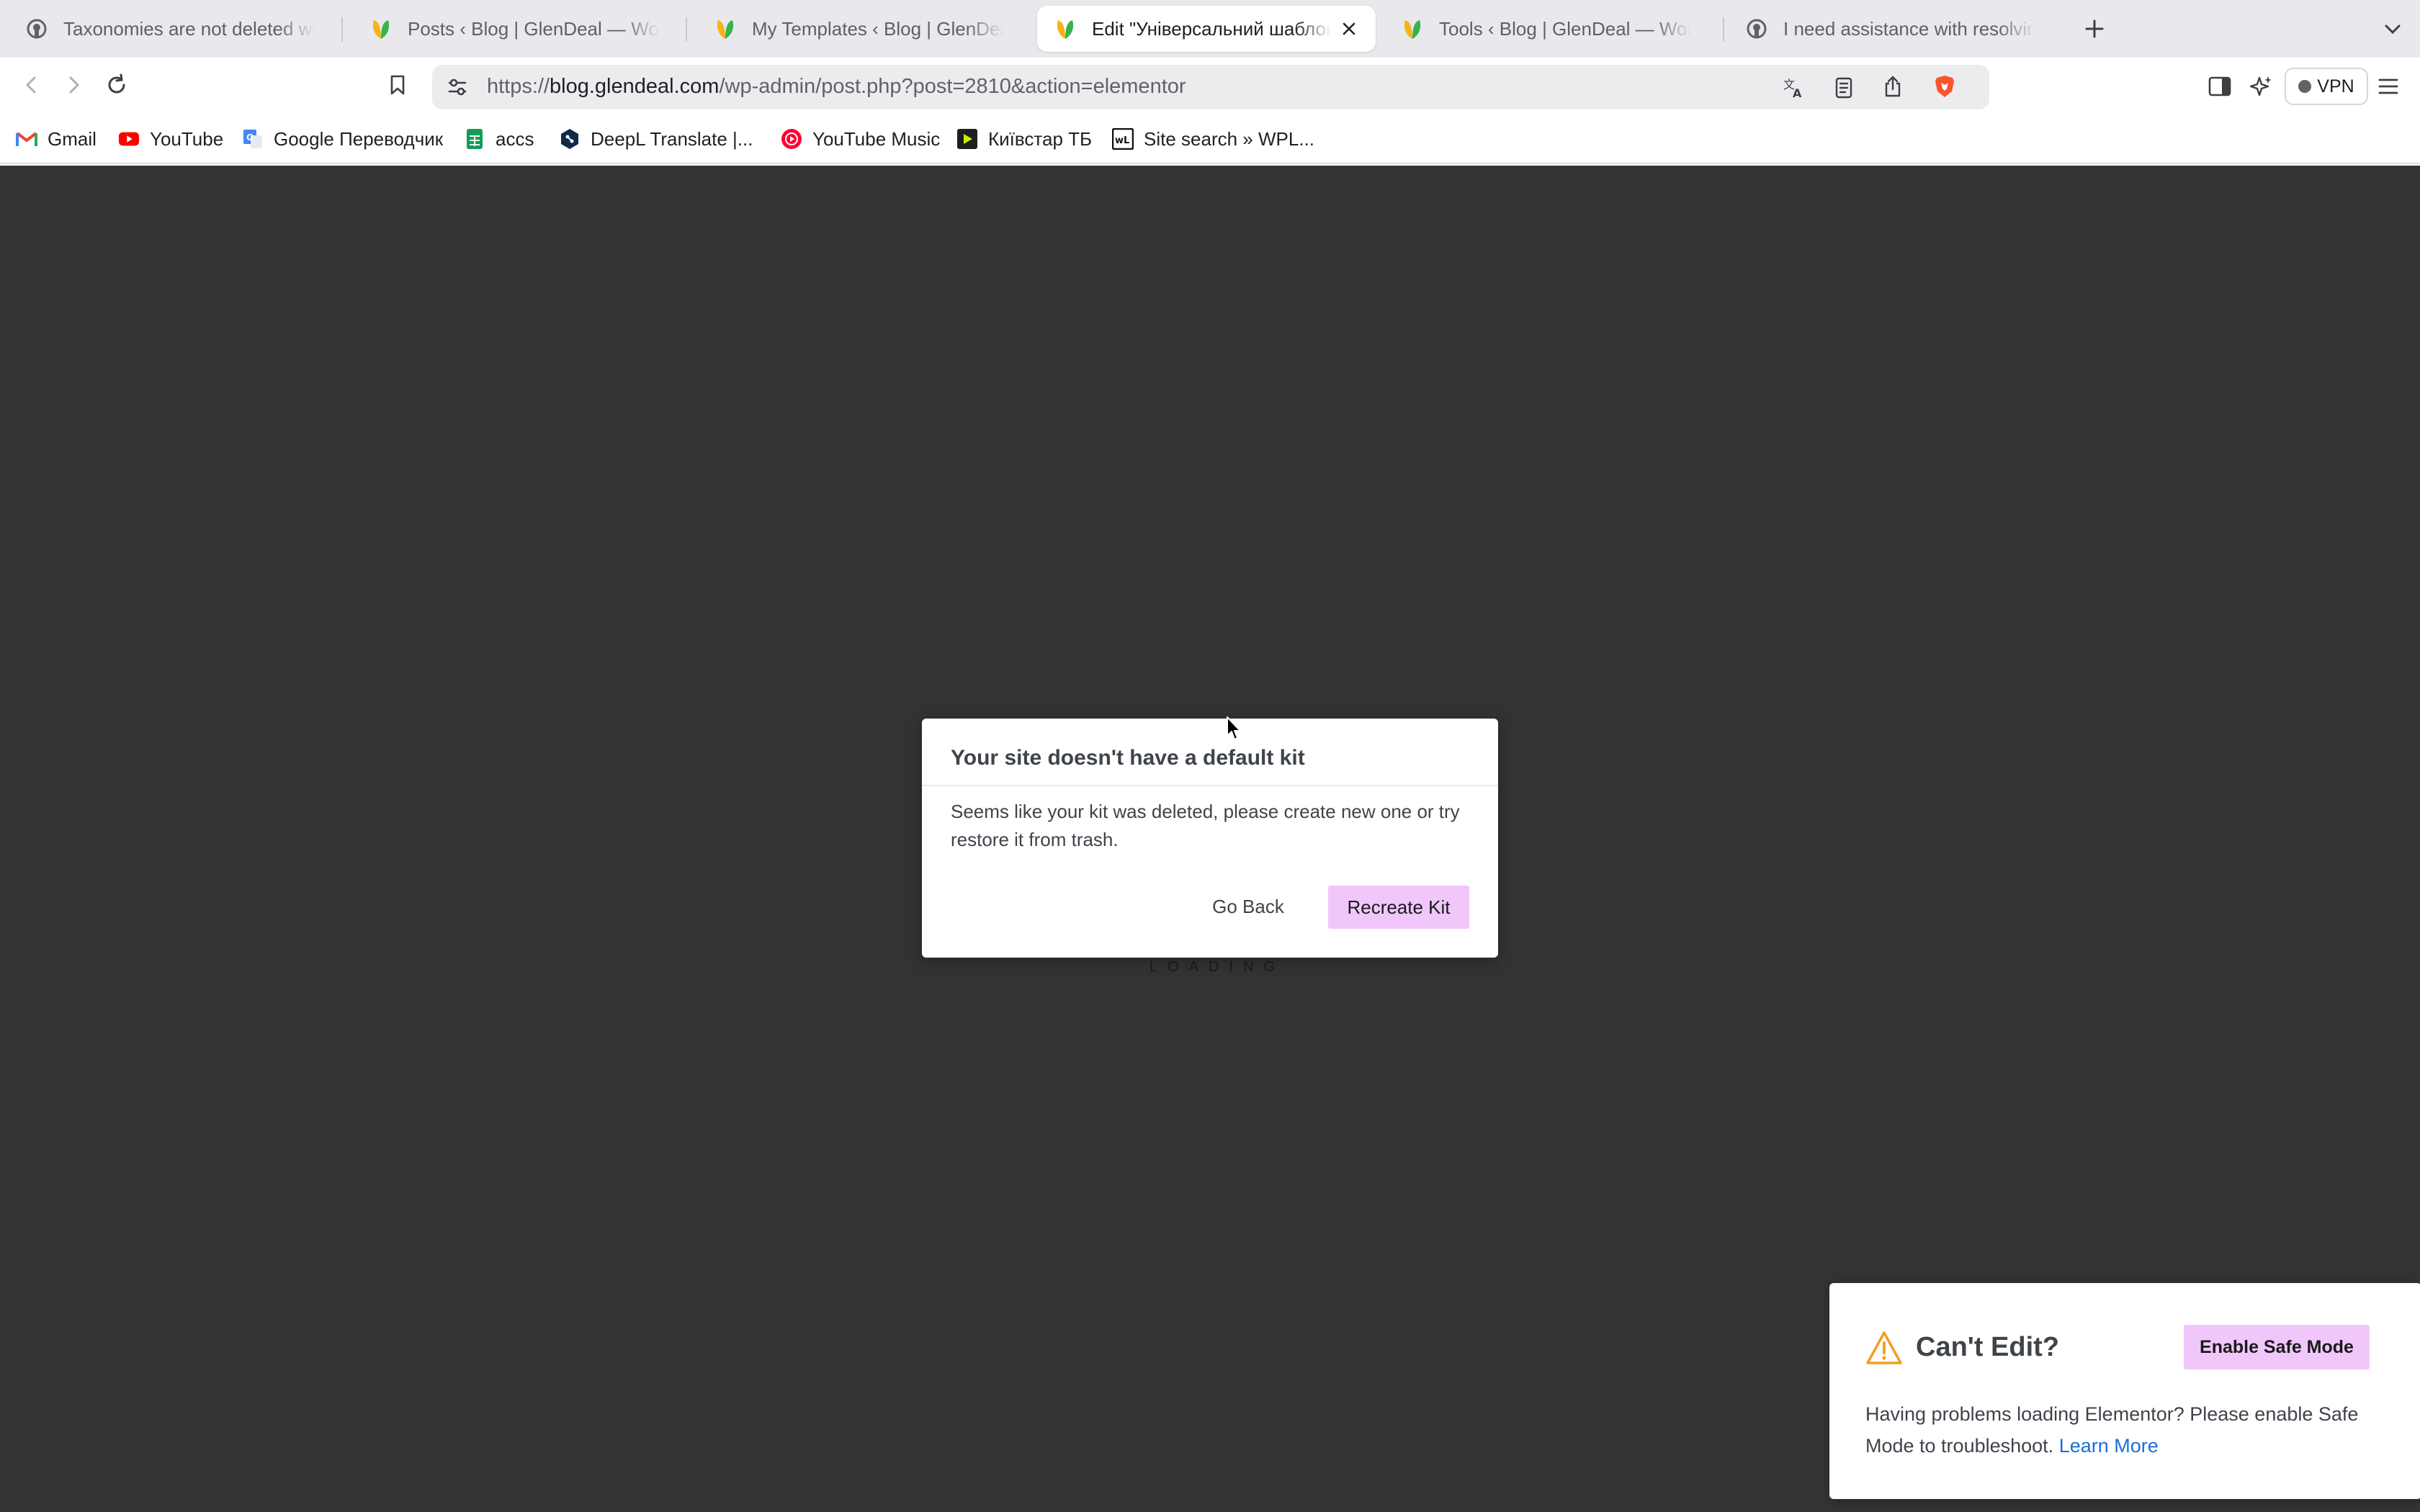 The width and height of the screenshot is (2420, 1512). What do you see at coordinates (791, 139) in the screenshot?
I see `youtube-music-icon` at bounding box center [791, 139].